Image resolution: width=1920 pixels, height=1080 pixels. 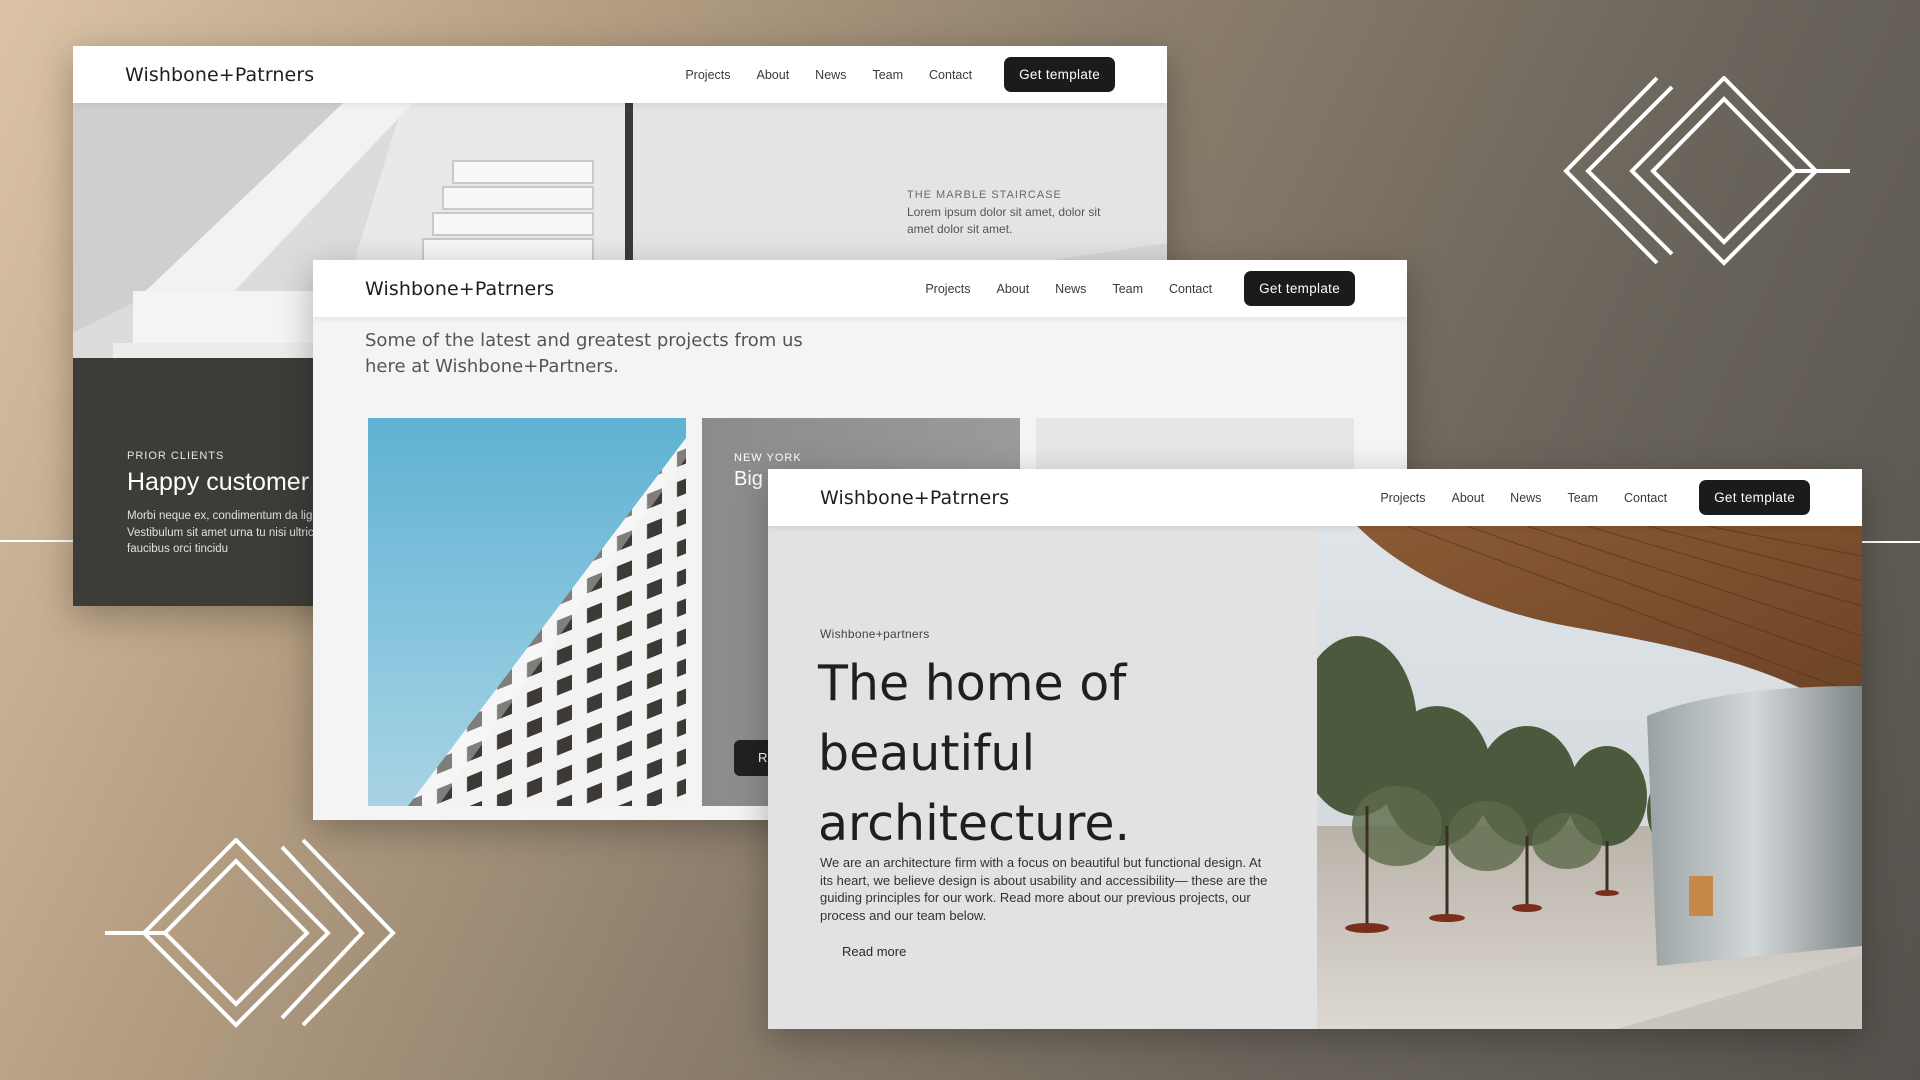 What do you see at coordinates (527, 612) in the screenshot?
I see `project-card-building` at bounding box center [527, 612].